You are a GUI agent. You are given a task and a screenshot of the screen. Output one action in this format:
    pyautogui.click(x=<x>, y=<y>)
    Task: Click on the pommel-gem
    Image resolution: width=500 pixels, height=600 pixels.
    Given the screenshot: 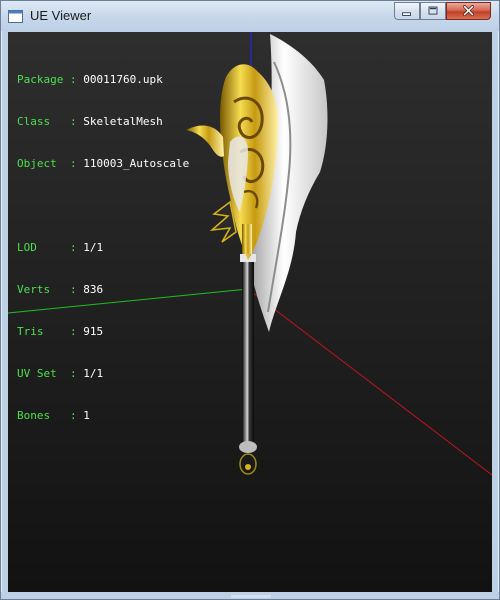 What is the action you would take?
    pyautogui.click(x=248, y=467)
    